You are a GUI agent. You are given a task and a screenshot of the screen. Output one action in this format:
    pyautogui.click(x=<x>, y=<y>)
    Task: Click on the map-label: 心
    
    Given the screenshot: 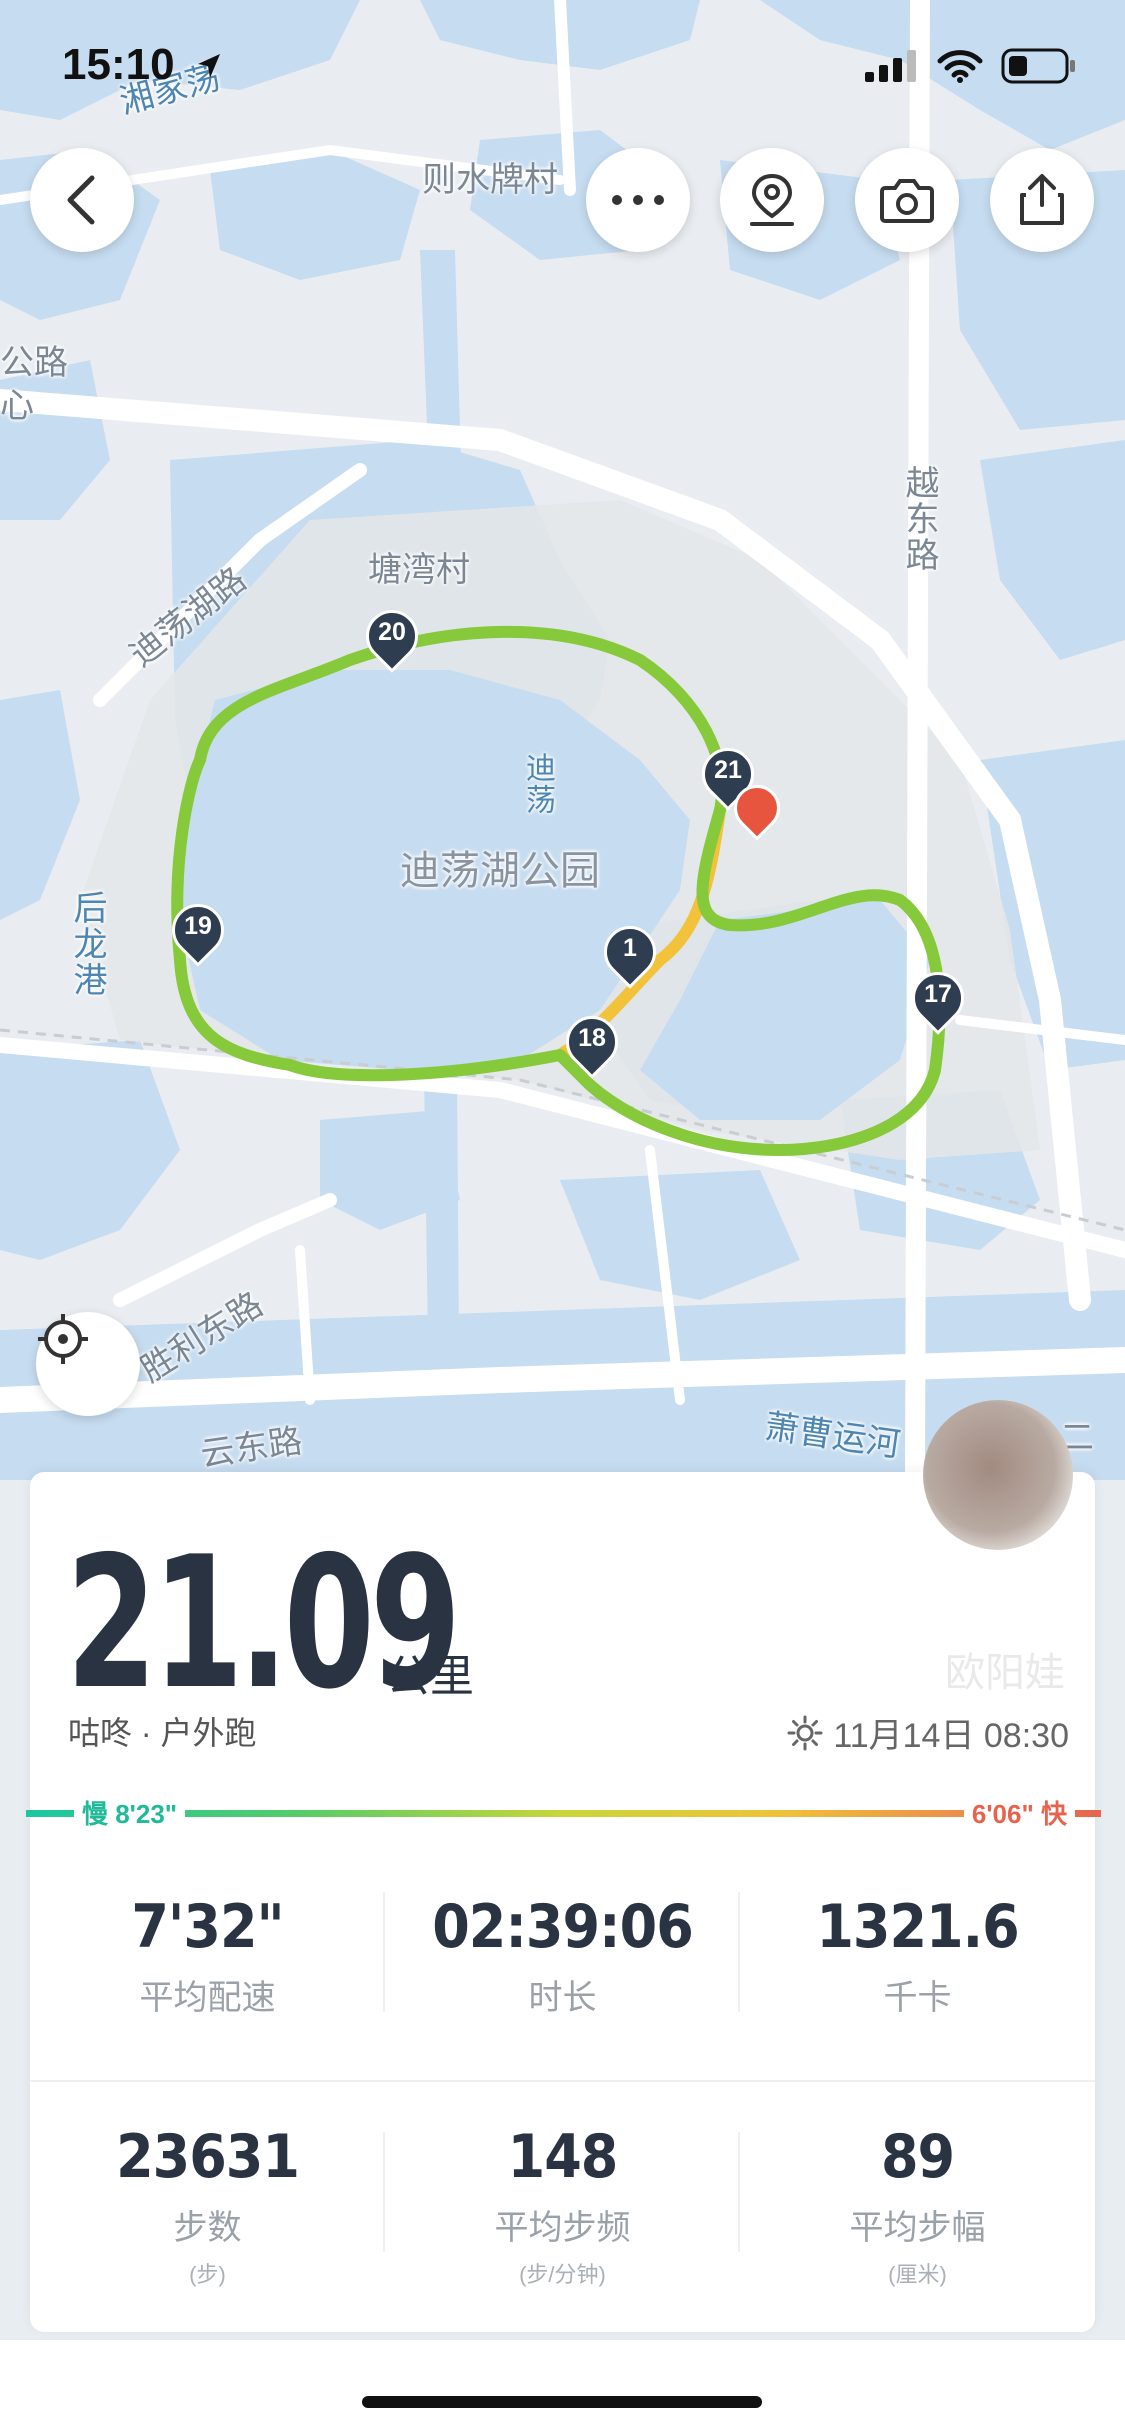 What is the action you would take?
    pyautogui.click(x=17, y=406)
    